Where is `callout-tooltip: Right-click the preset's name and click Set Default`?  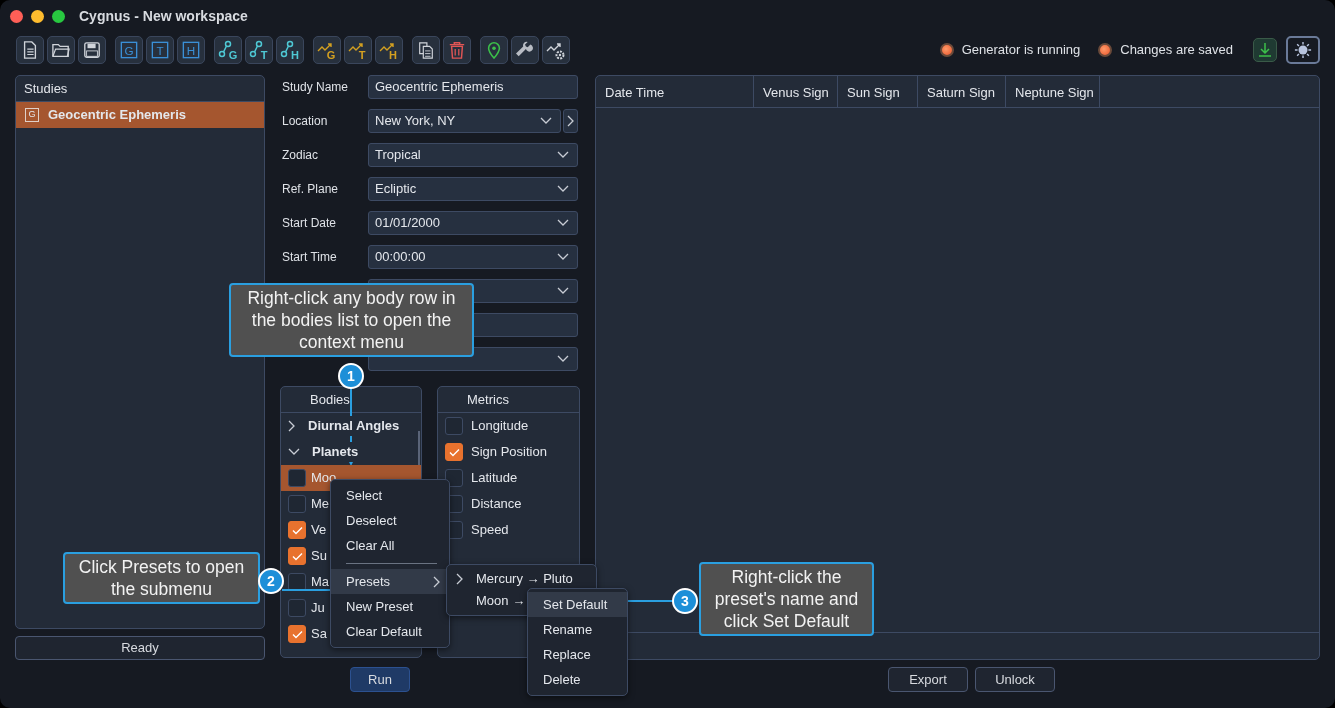 callout-tooltip: Right-click the preset's name and click Set Default is located at coordinates (786, 599).